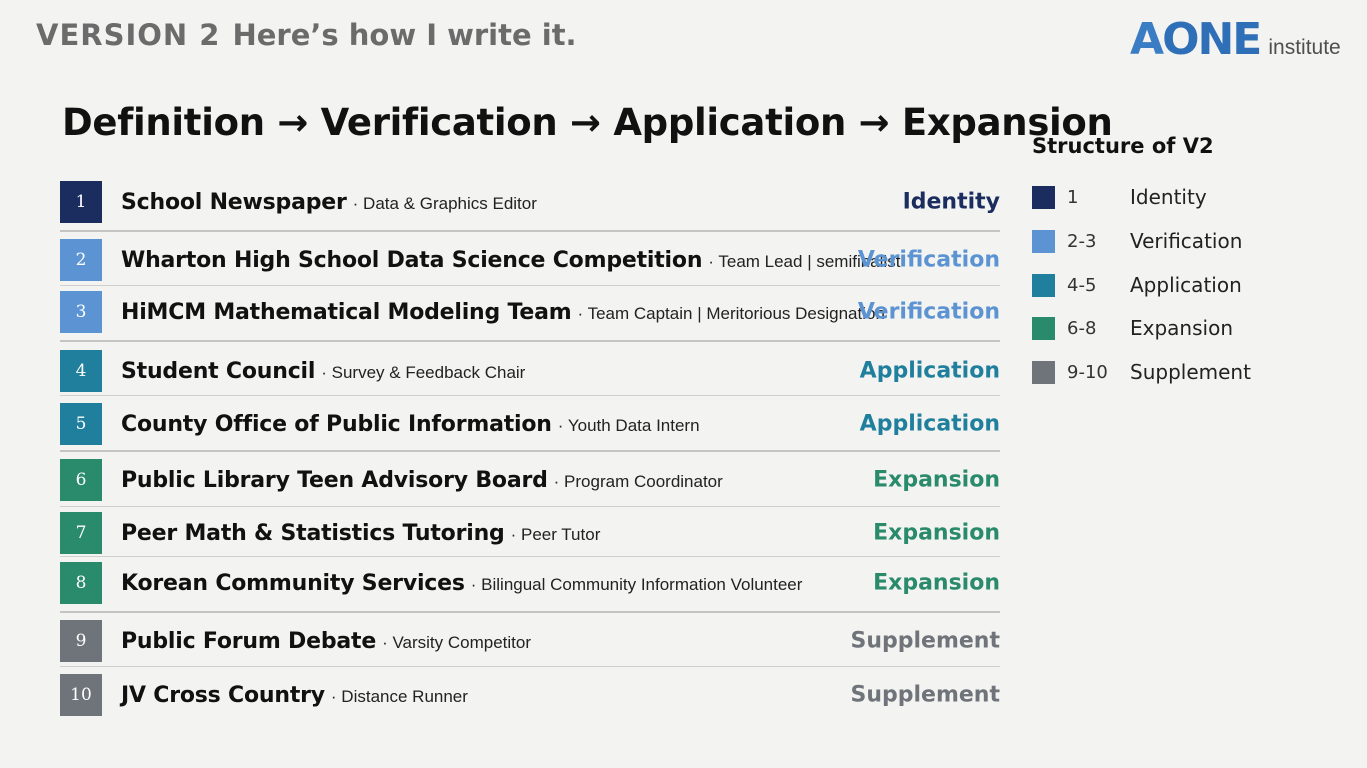  I want to click on item-role: · Distance Runner, so click(399, 696).